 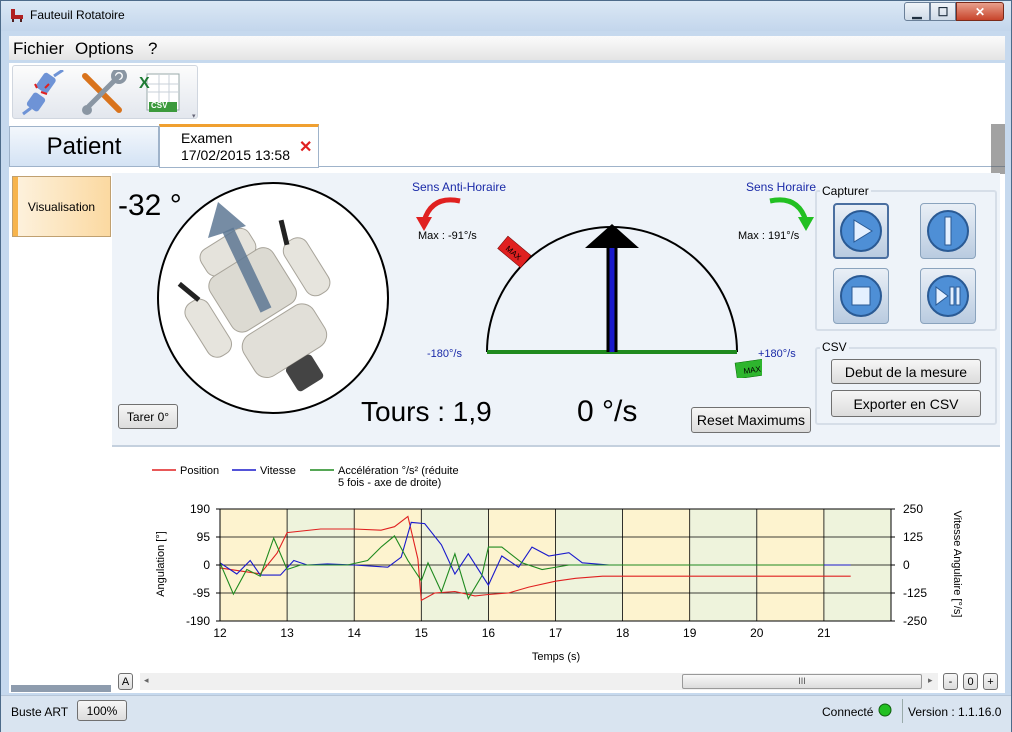 What do you see at coordinates (791, 214) in the screenshot?
I see `cw-arrow-icon` at bounding box center [791, 214].